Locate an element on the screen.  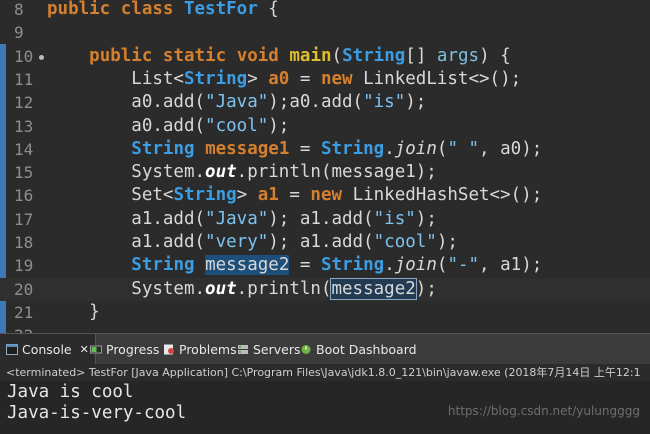
code-line: 15 System.out.println(message1); is located at coordinates (325, 172).